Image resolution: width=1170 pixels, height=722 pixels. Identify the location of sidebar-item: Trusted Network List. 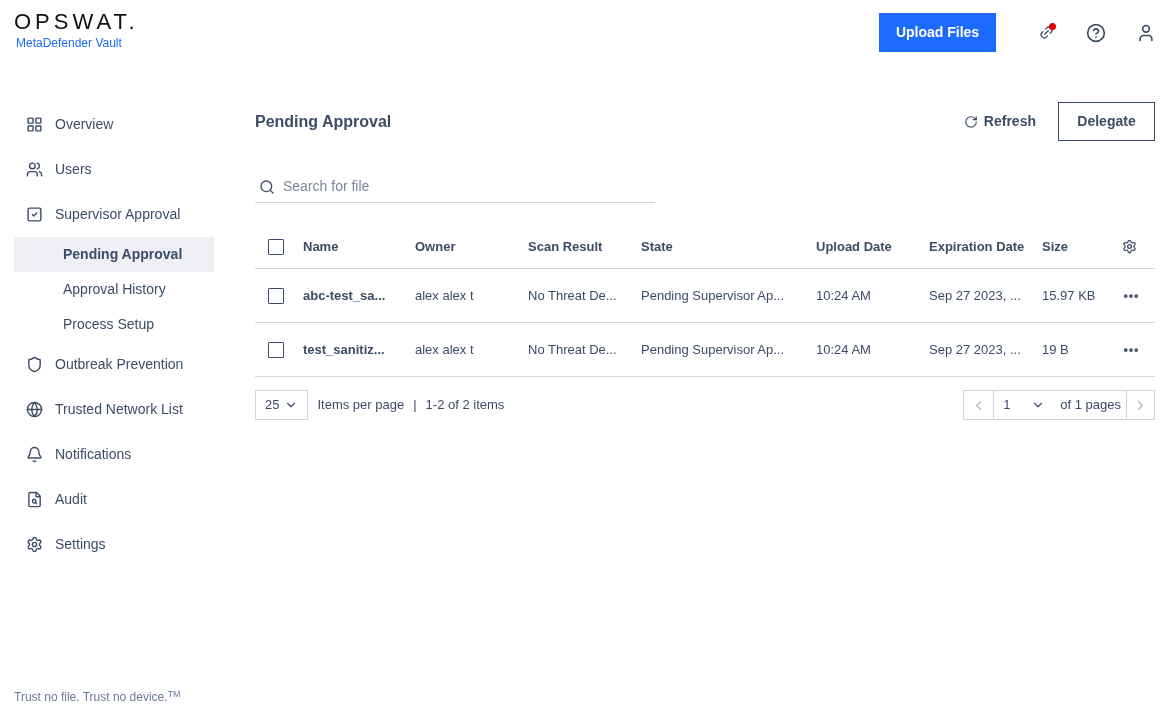
(114, 409).